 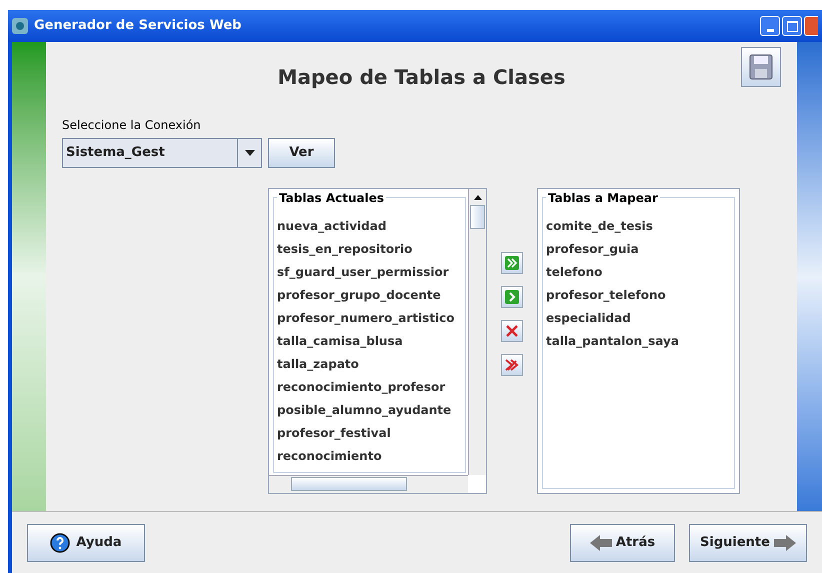 I want to click on list-item: profesor_festival, so click(x=366, y=433).